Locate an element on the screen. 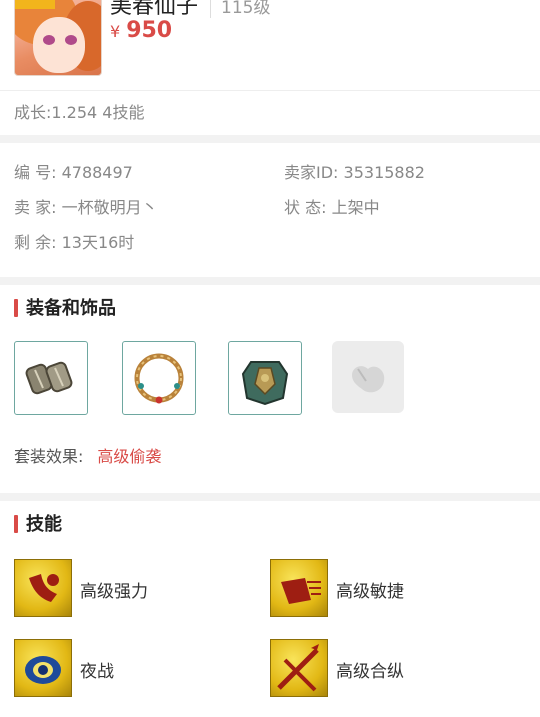 The width and height of the screenshot is (540, 717). night-combat-skill-icon is located at coordinates (43, 668).